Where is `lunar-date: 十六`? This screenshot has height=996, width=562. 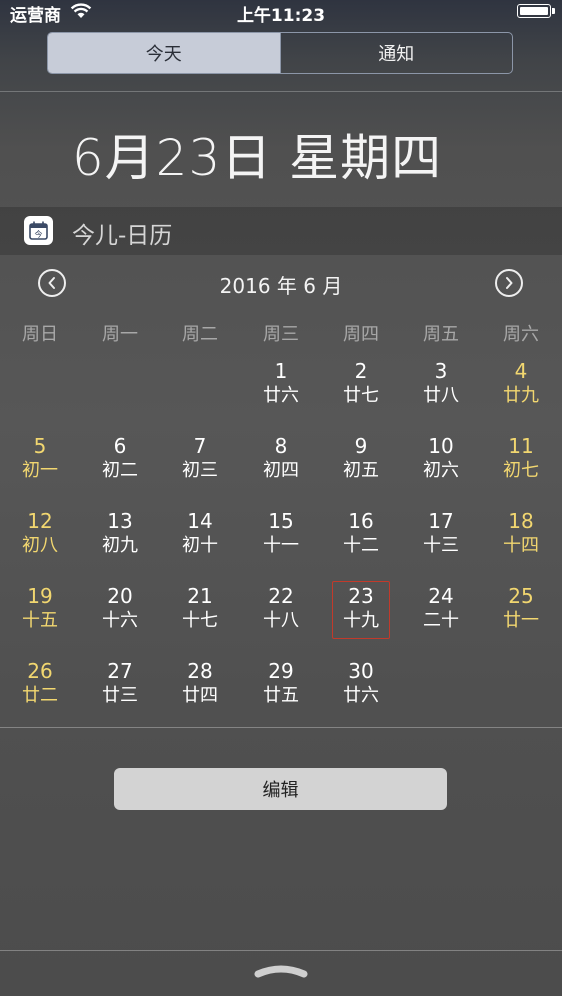
lunar-date: 十六 is located at coordinates (120, 620).